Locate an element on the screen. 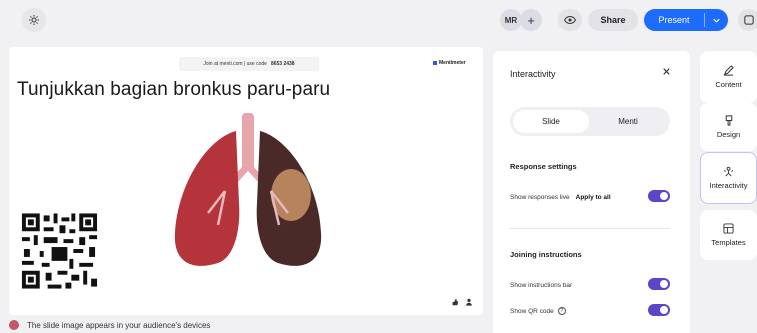 This screenshot has width=757, height=333. chevron-down-icon is located at coordinates (716, 20).